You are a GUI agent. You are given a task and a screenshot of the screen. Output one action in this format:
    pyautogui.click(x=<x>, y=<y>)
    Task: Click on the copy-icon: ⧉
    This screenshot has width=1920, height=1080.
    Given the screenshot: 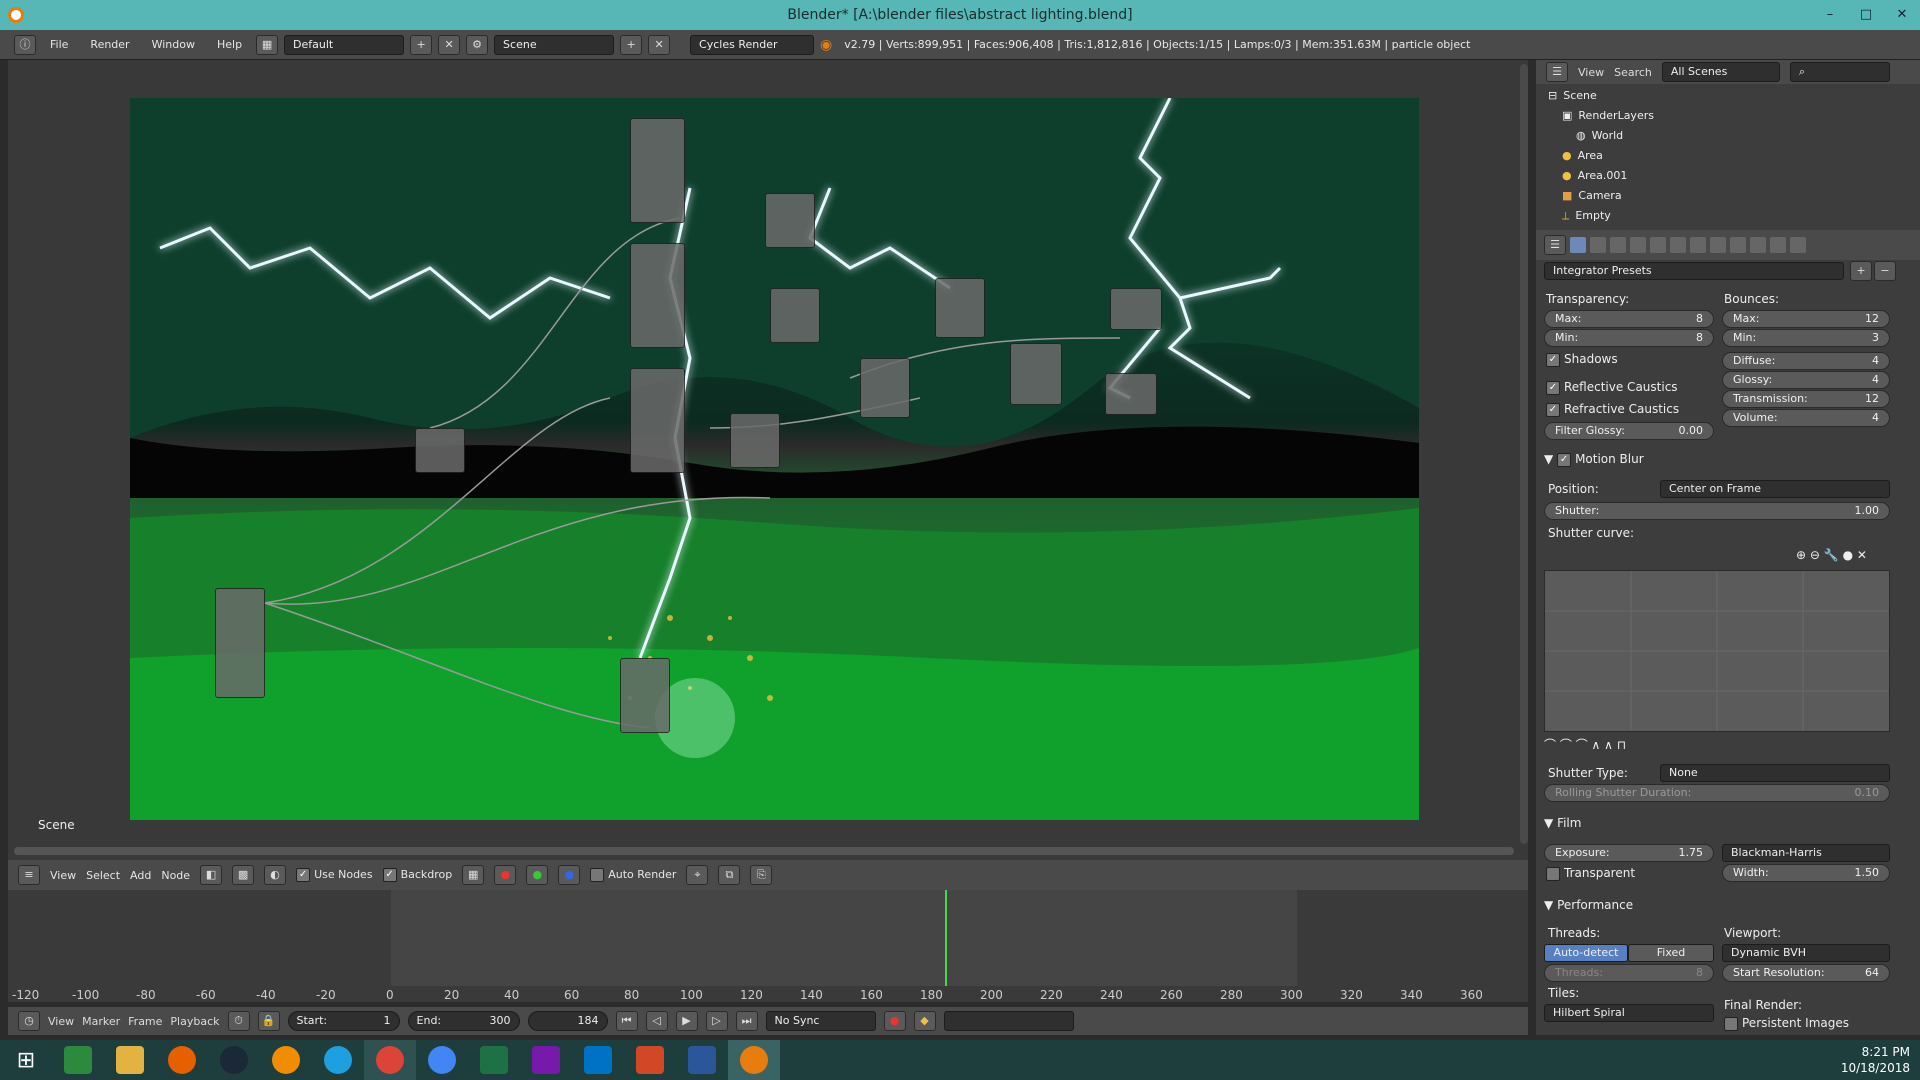 What is the action you would take?
    pyautogui.click(x=729, y=875)
    